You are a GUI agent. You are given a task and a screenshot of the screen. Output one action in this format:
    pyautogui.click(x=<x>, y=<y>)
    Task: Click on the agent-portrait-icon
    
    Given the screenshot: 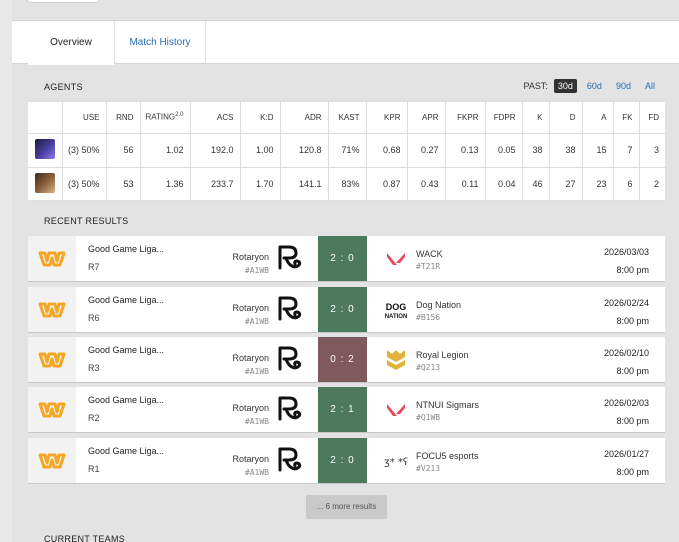 What is the action you would take?
    pyautogui.click(x=44, y=149)
    